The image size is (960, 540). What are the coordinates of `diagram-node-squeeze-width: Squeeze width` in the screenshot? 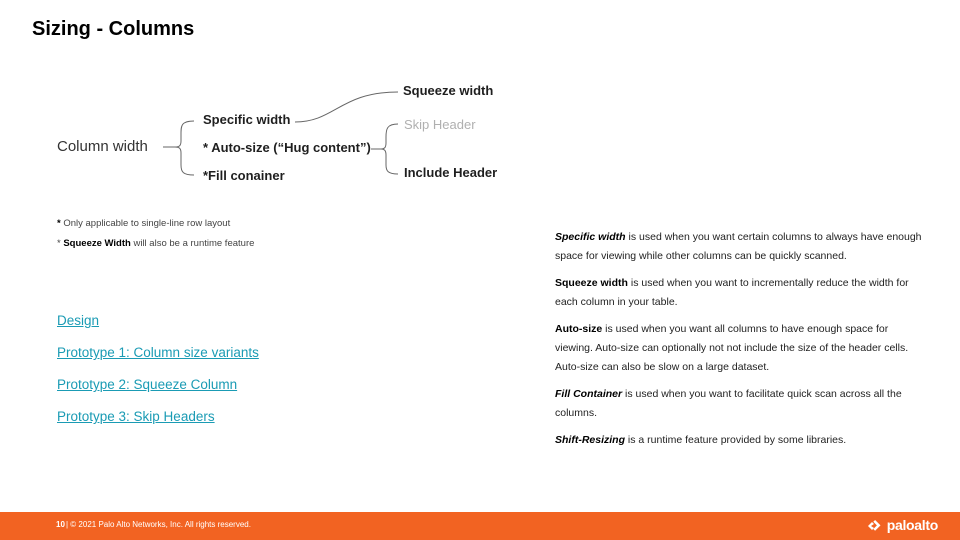 It's located at (448, 90).